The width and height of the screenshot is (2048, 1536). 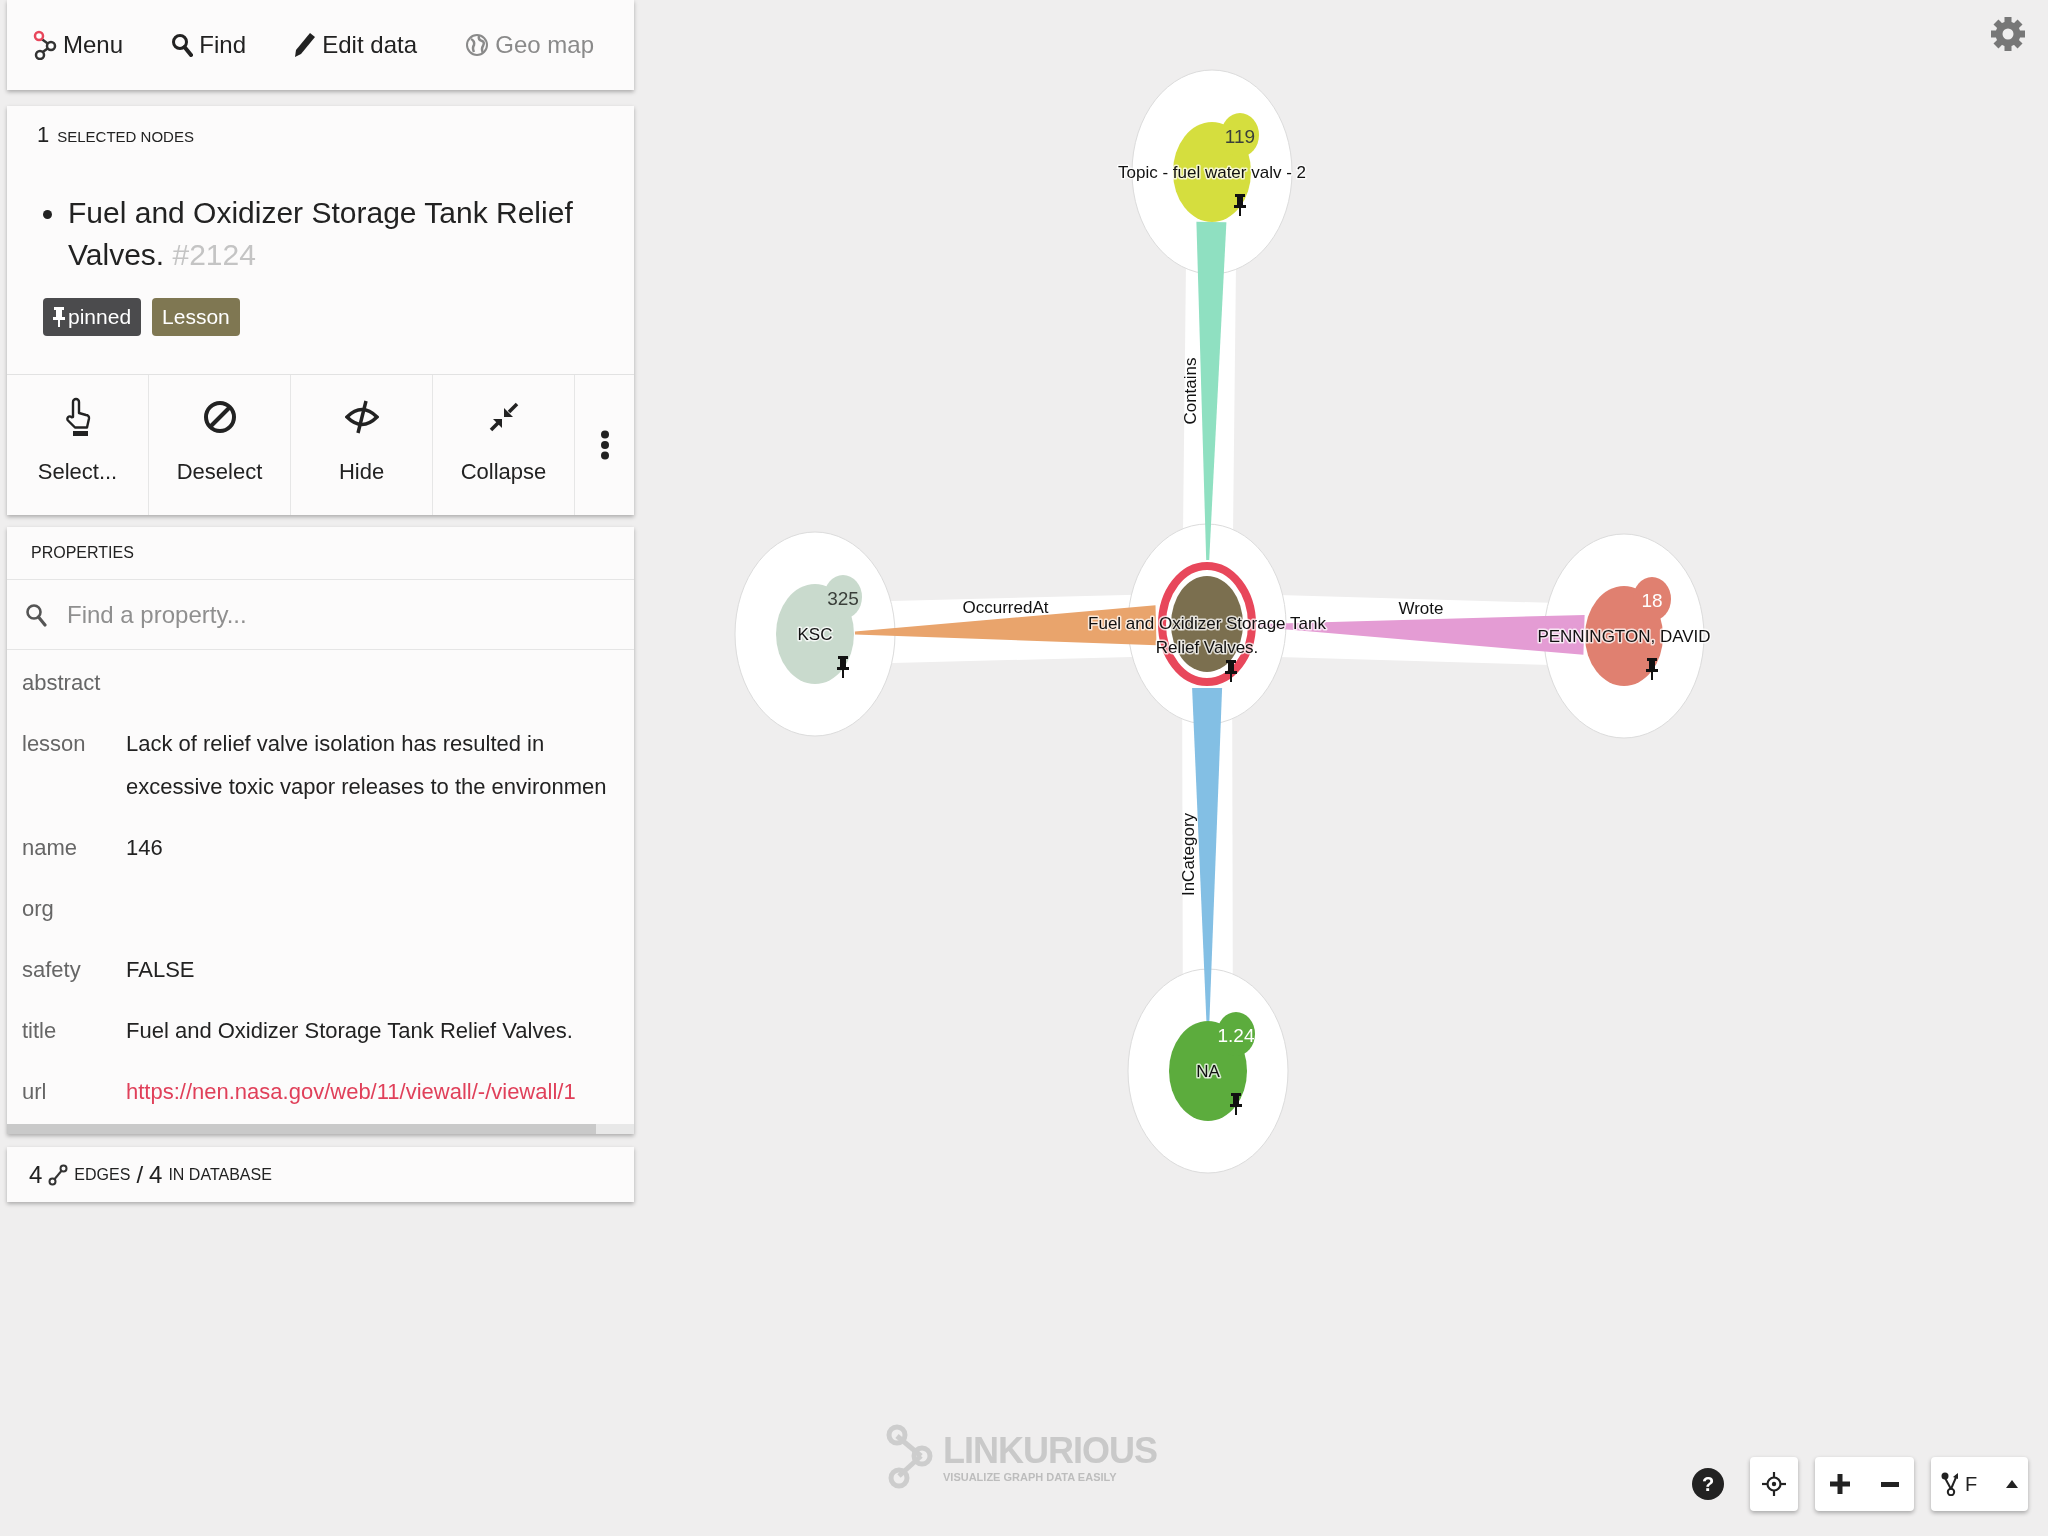 What do you see at coordinates (82, 553) in the screenshot?
I see `properties-title: PROPERTIES` at bounding box center [82, 553].